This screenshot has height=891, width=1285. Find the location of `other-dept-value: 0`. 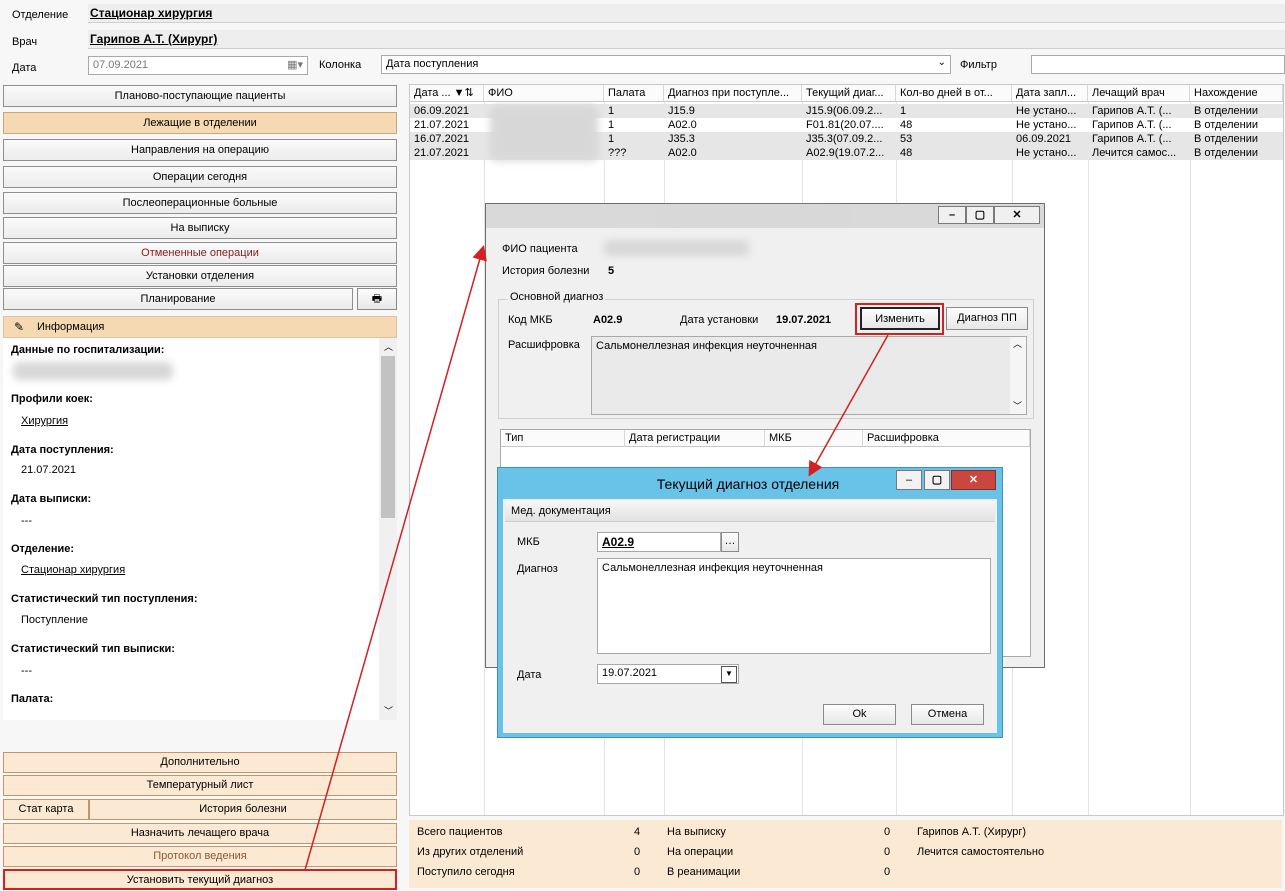

other-dept-value: 0 is located at coordinates (637, 852).